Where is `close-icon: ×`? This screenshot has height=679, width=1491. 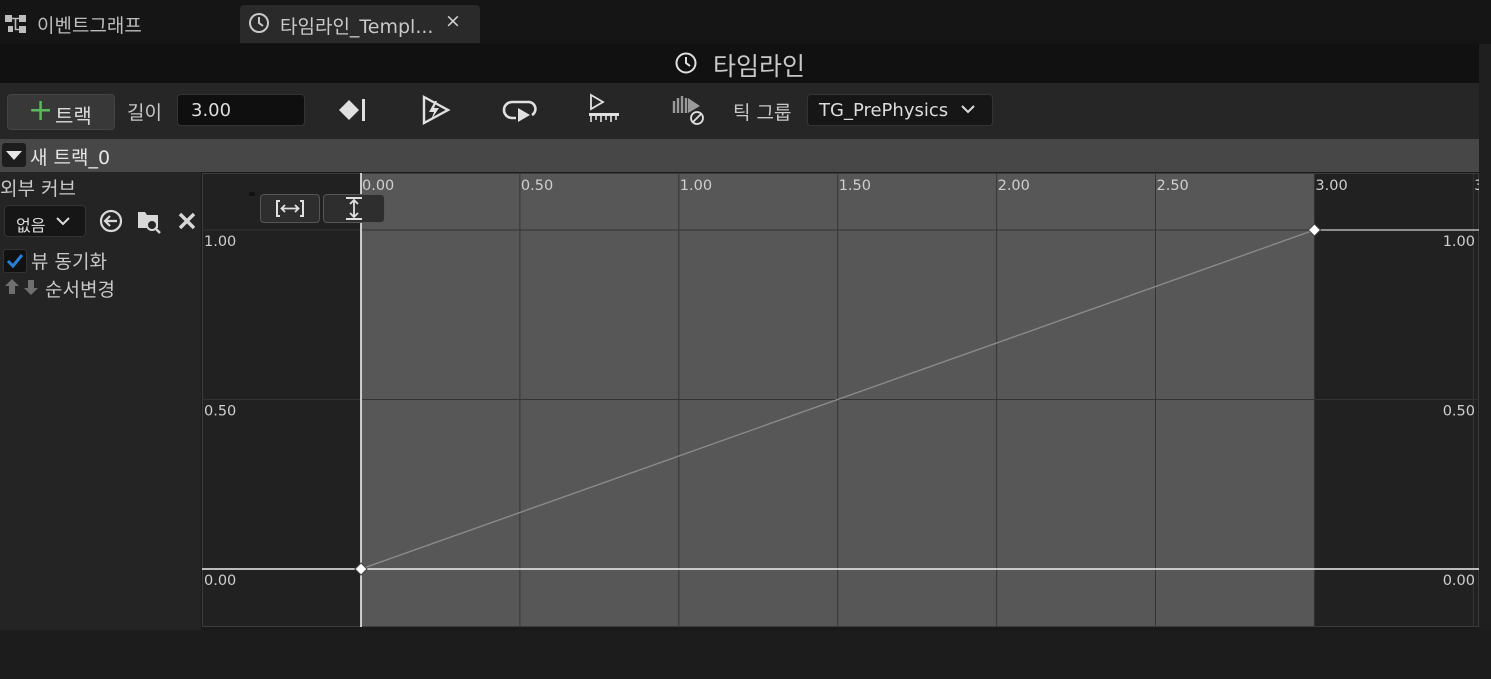
close-icon: × is located at coordinates (453, 21).